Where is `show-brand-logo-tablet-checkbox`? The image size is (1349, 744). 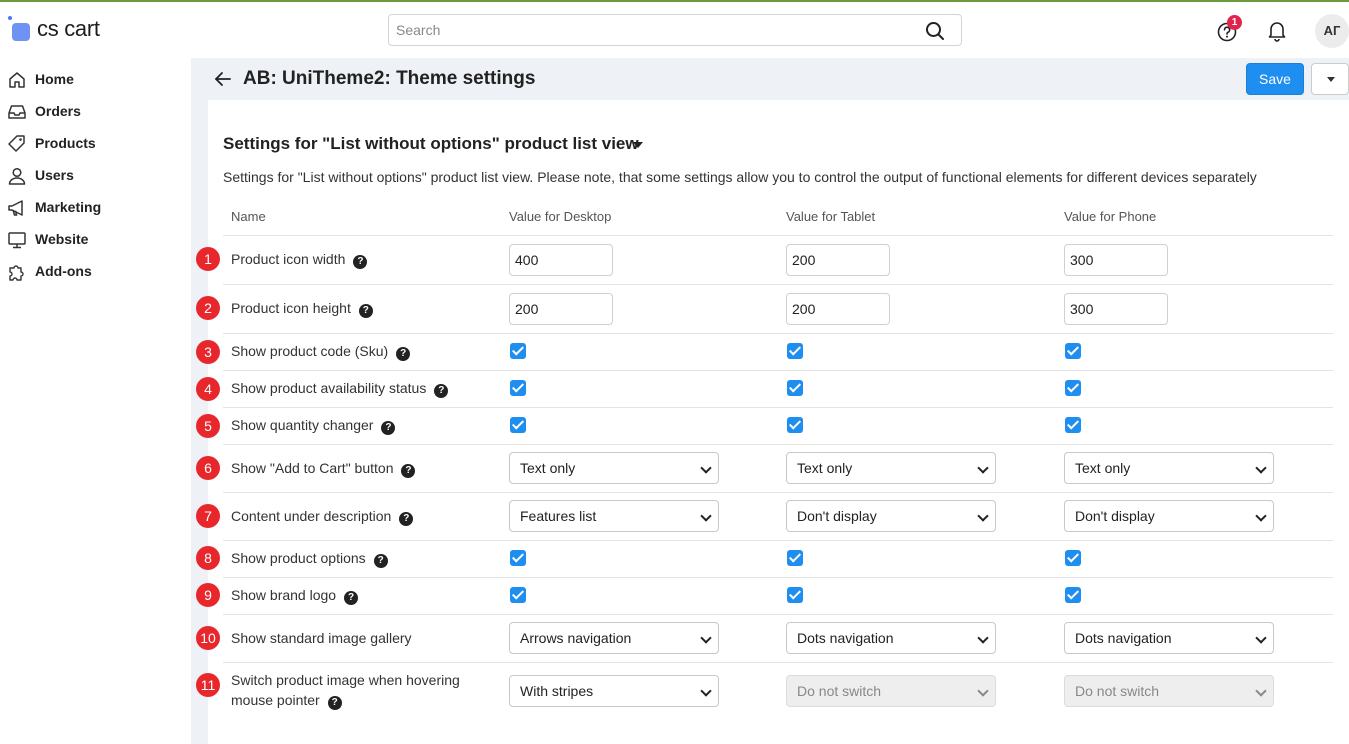 show-brand-logo-tablet-checkbox is located at coordinates (795, 595).